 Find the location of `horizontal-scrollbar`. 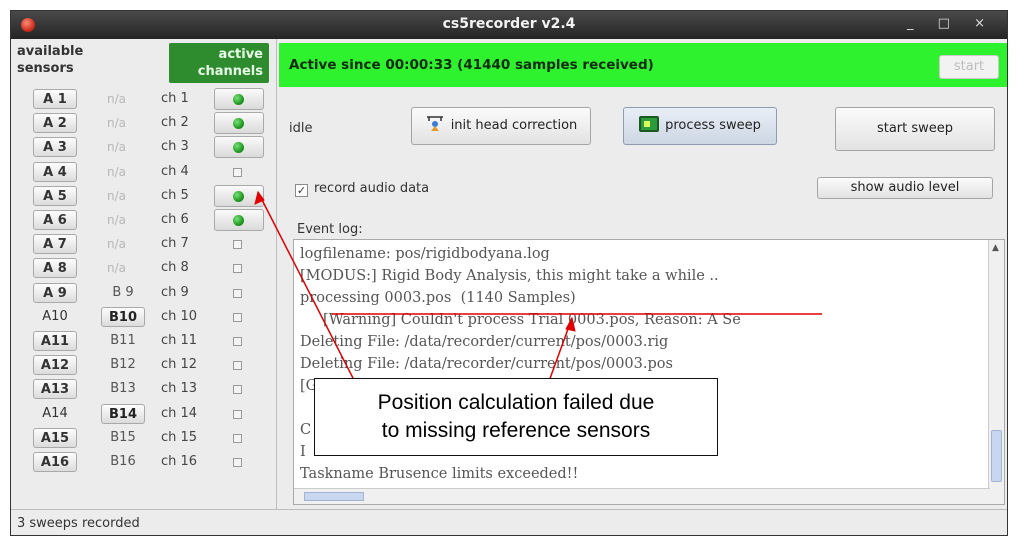

horizontal-scrollbar is located at coordinates (642, 496).